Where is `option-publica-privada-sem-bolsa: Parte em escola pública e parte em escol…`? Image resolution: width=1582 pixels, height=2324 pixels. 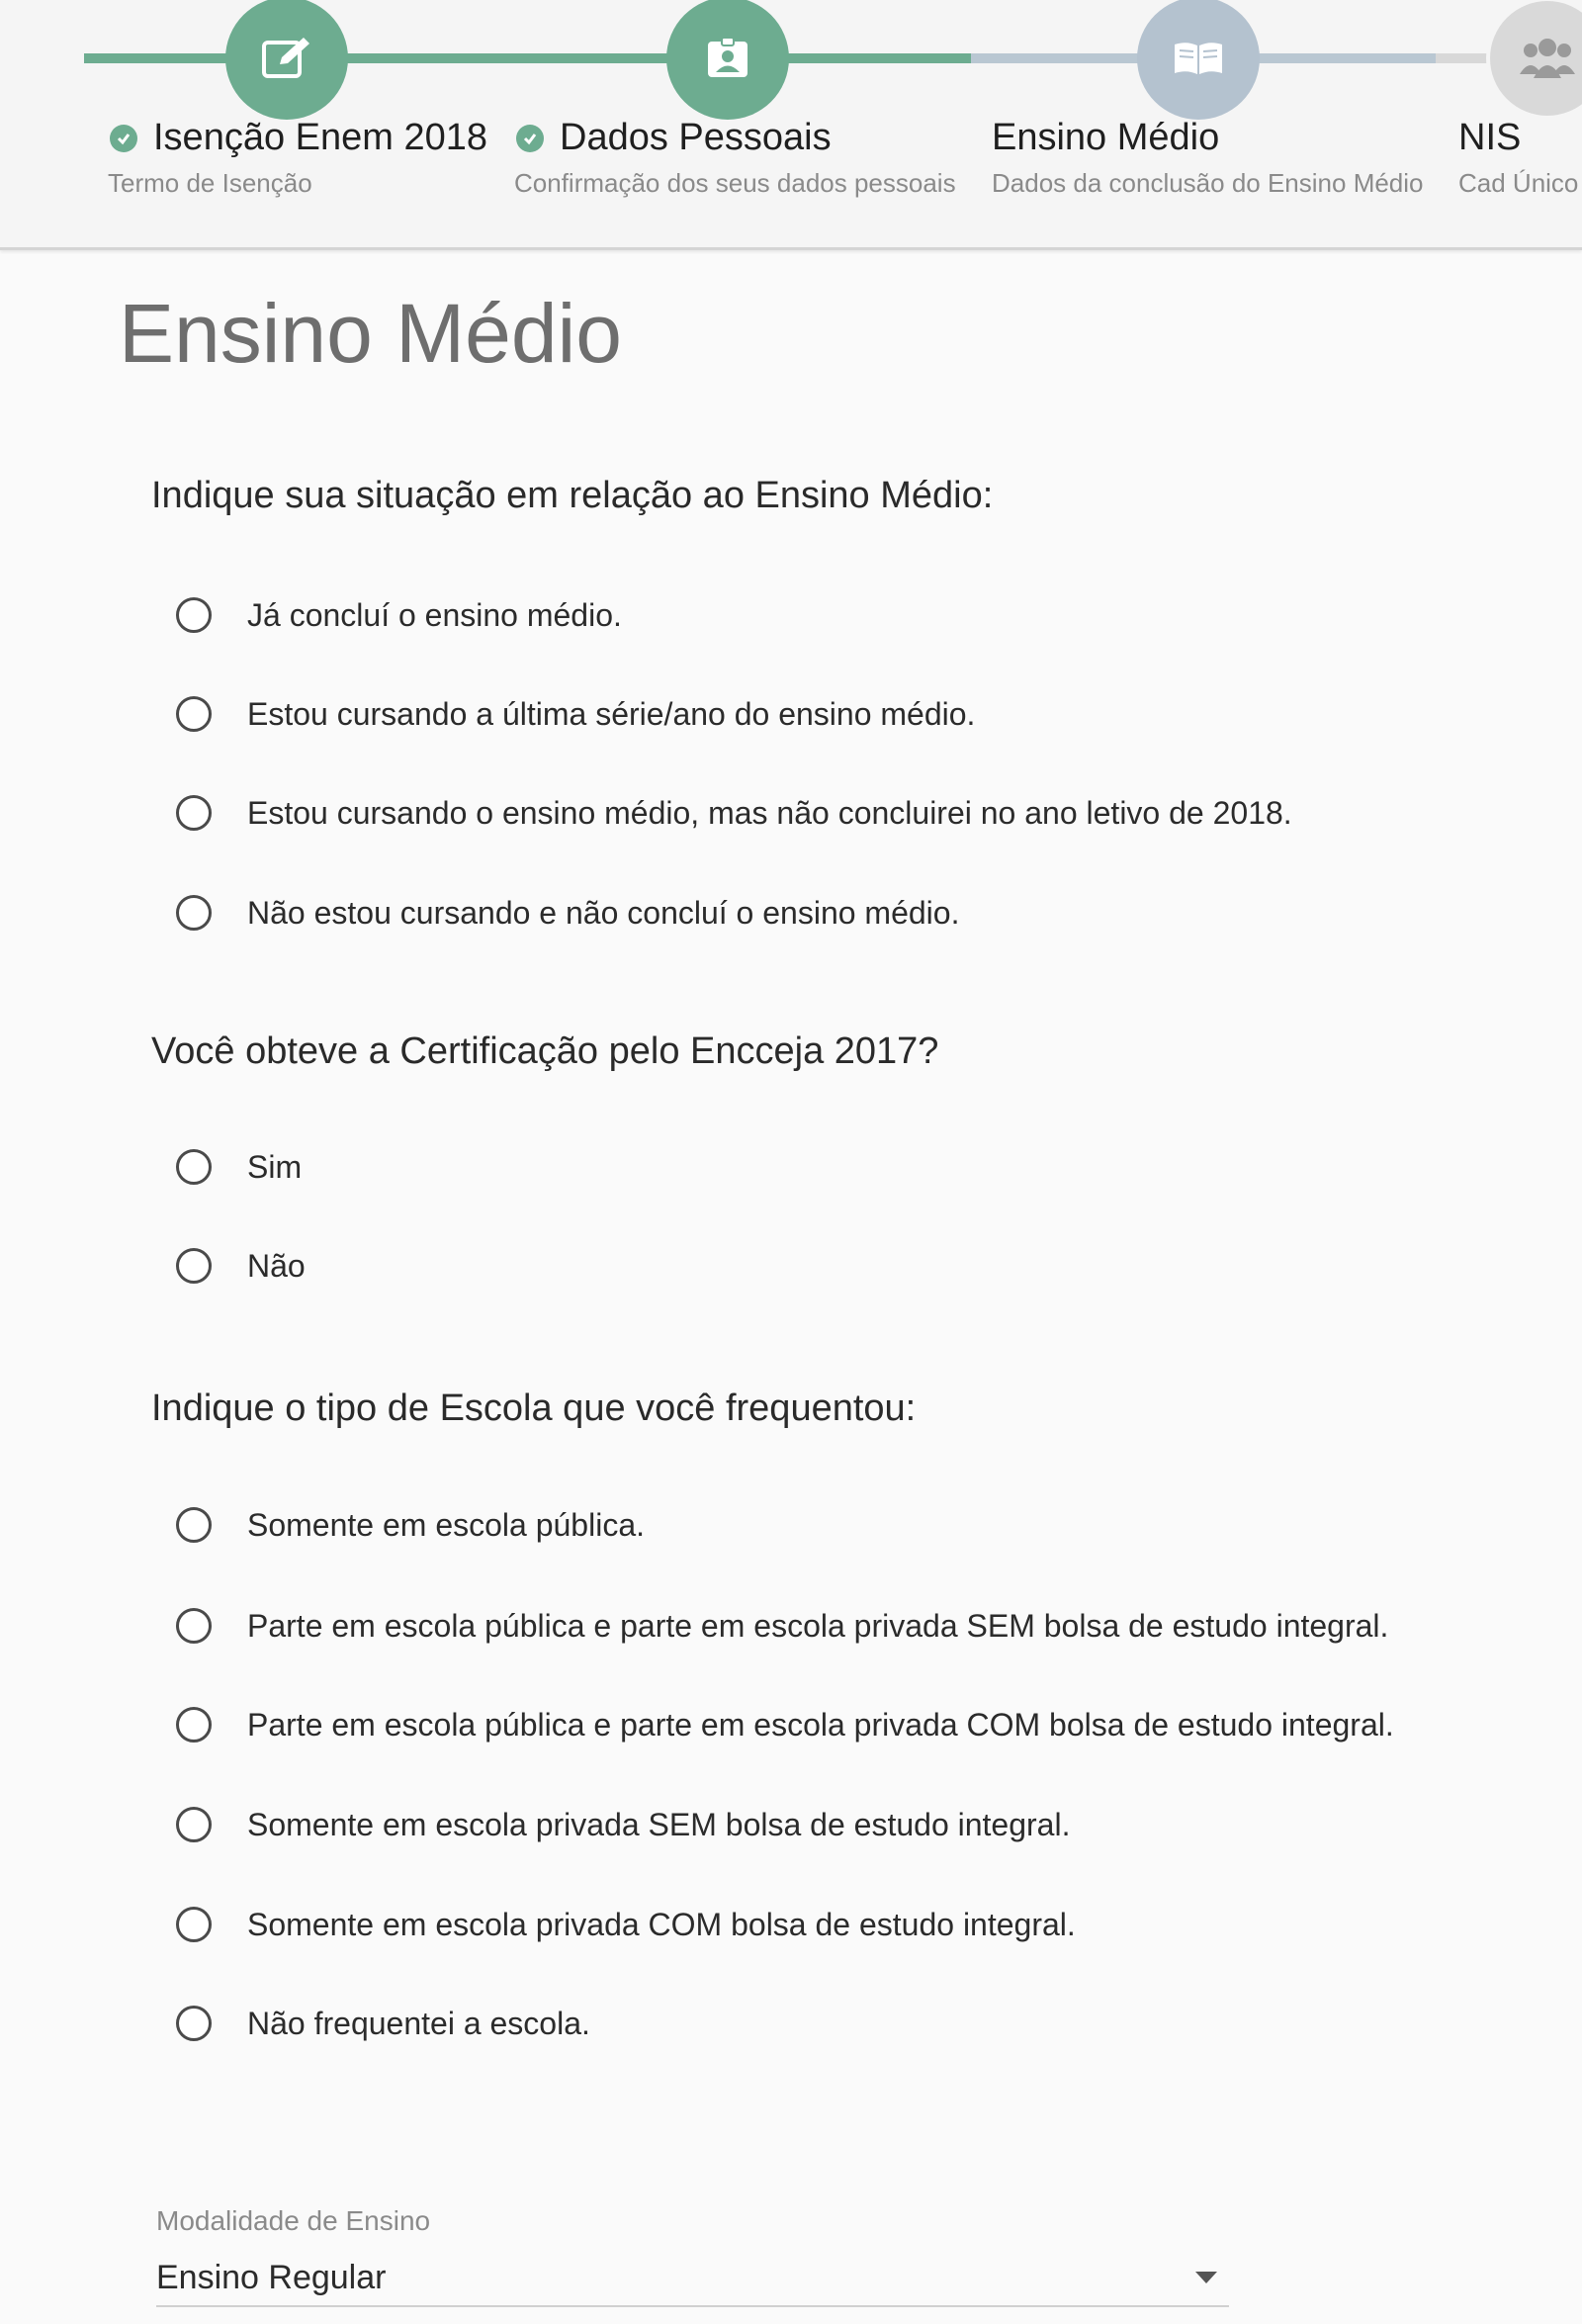 option-publica-privada-sem-bolsa: Parte em escola pública e parte em escol… is located at coordinates (782, 1626).